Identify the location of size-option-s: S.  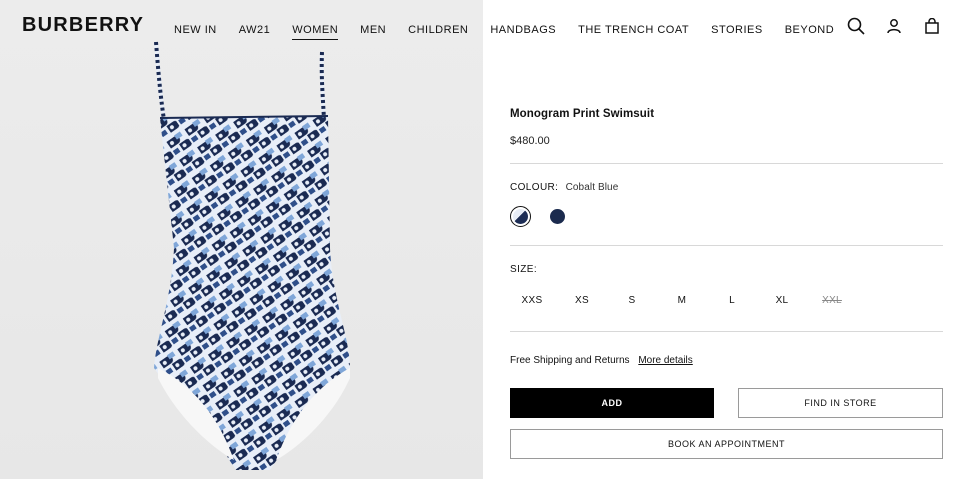
(632, 300).